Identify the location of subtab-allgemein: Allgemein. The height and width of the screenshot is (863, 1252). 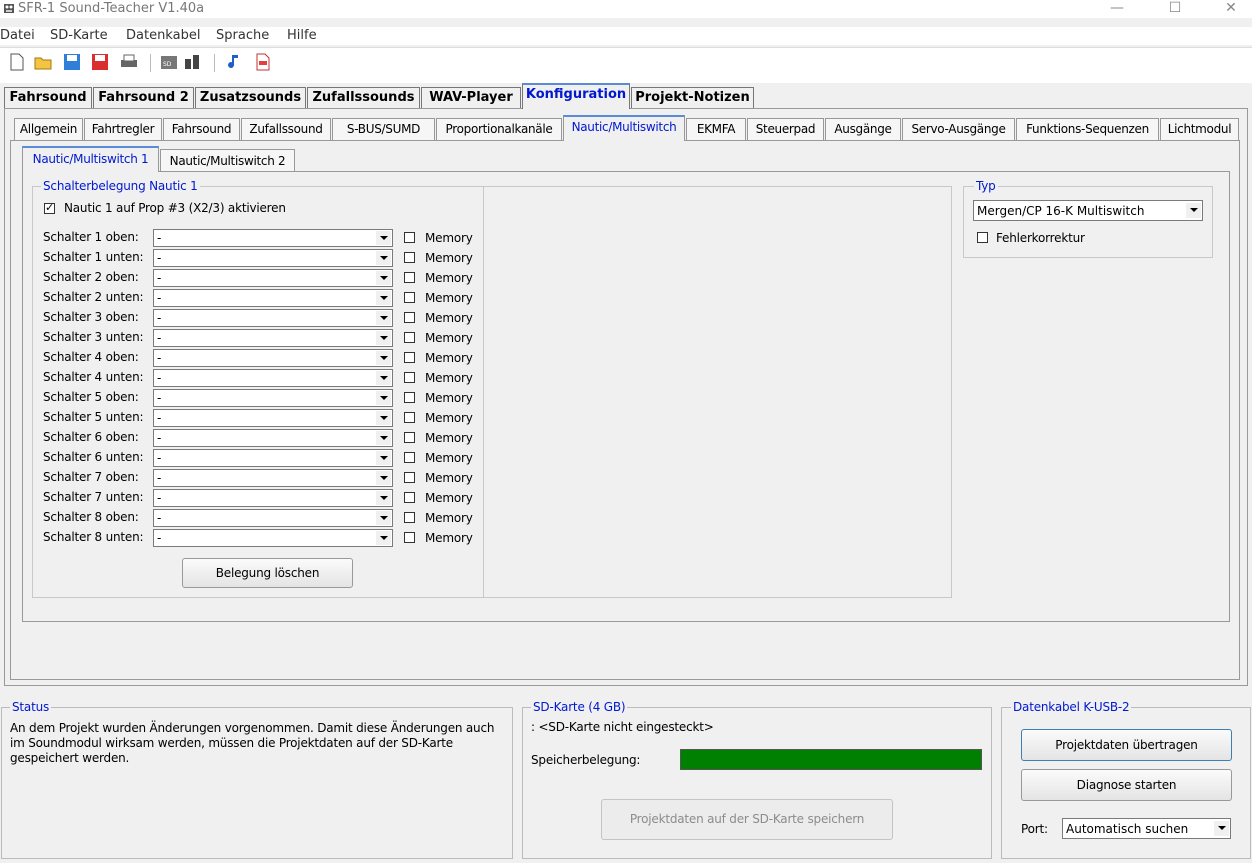
(48, 129).